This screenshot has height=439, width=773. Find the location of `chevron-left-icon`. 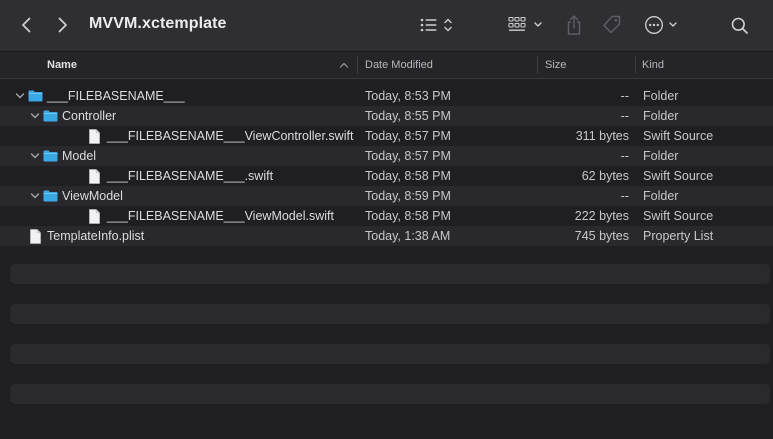

chevron-left-icon is located at coordinates (26, 25).